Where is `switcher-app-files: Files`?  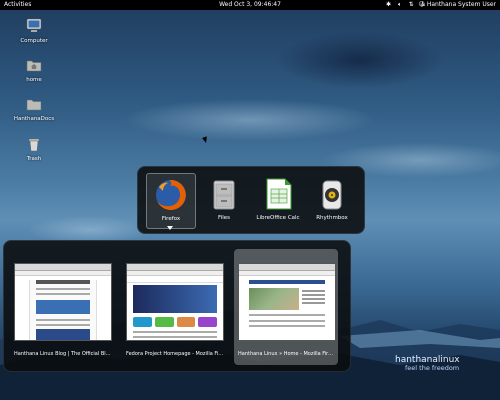
switcher-app-files: Files is located at coordinates (224, 200).